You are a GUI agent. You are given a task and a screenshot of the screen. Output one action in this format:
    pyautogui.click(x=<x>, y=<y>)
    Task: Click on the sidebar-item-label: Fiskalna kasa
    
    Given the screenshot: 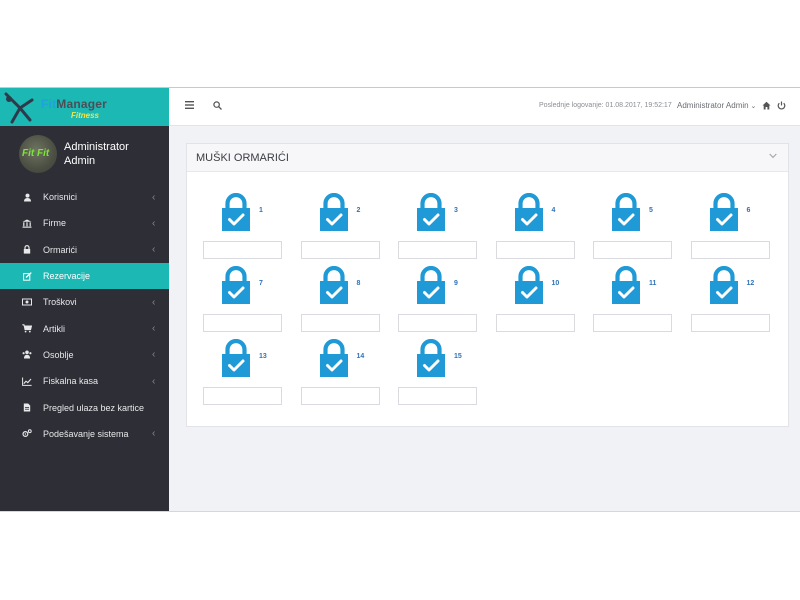 What is the action you would take?
    pyautogui.click(x=71, y=381)
    